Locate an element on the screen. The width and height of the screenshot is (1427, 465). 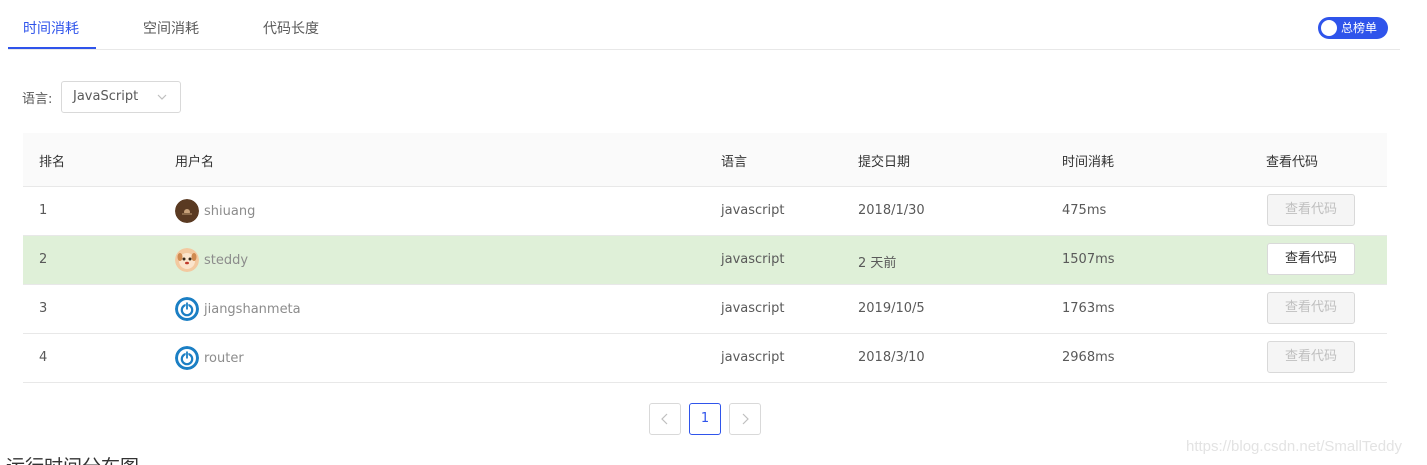
table-header: 排名 用户名 语言 提交日期 时间消耗 查看代码 is located at coordinates (705, 160).